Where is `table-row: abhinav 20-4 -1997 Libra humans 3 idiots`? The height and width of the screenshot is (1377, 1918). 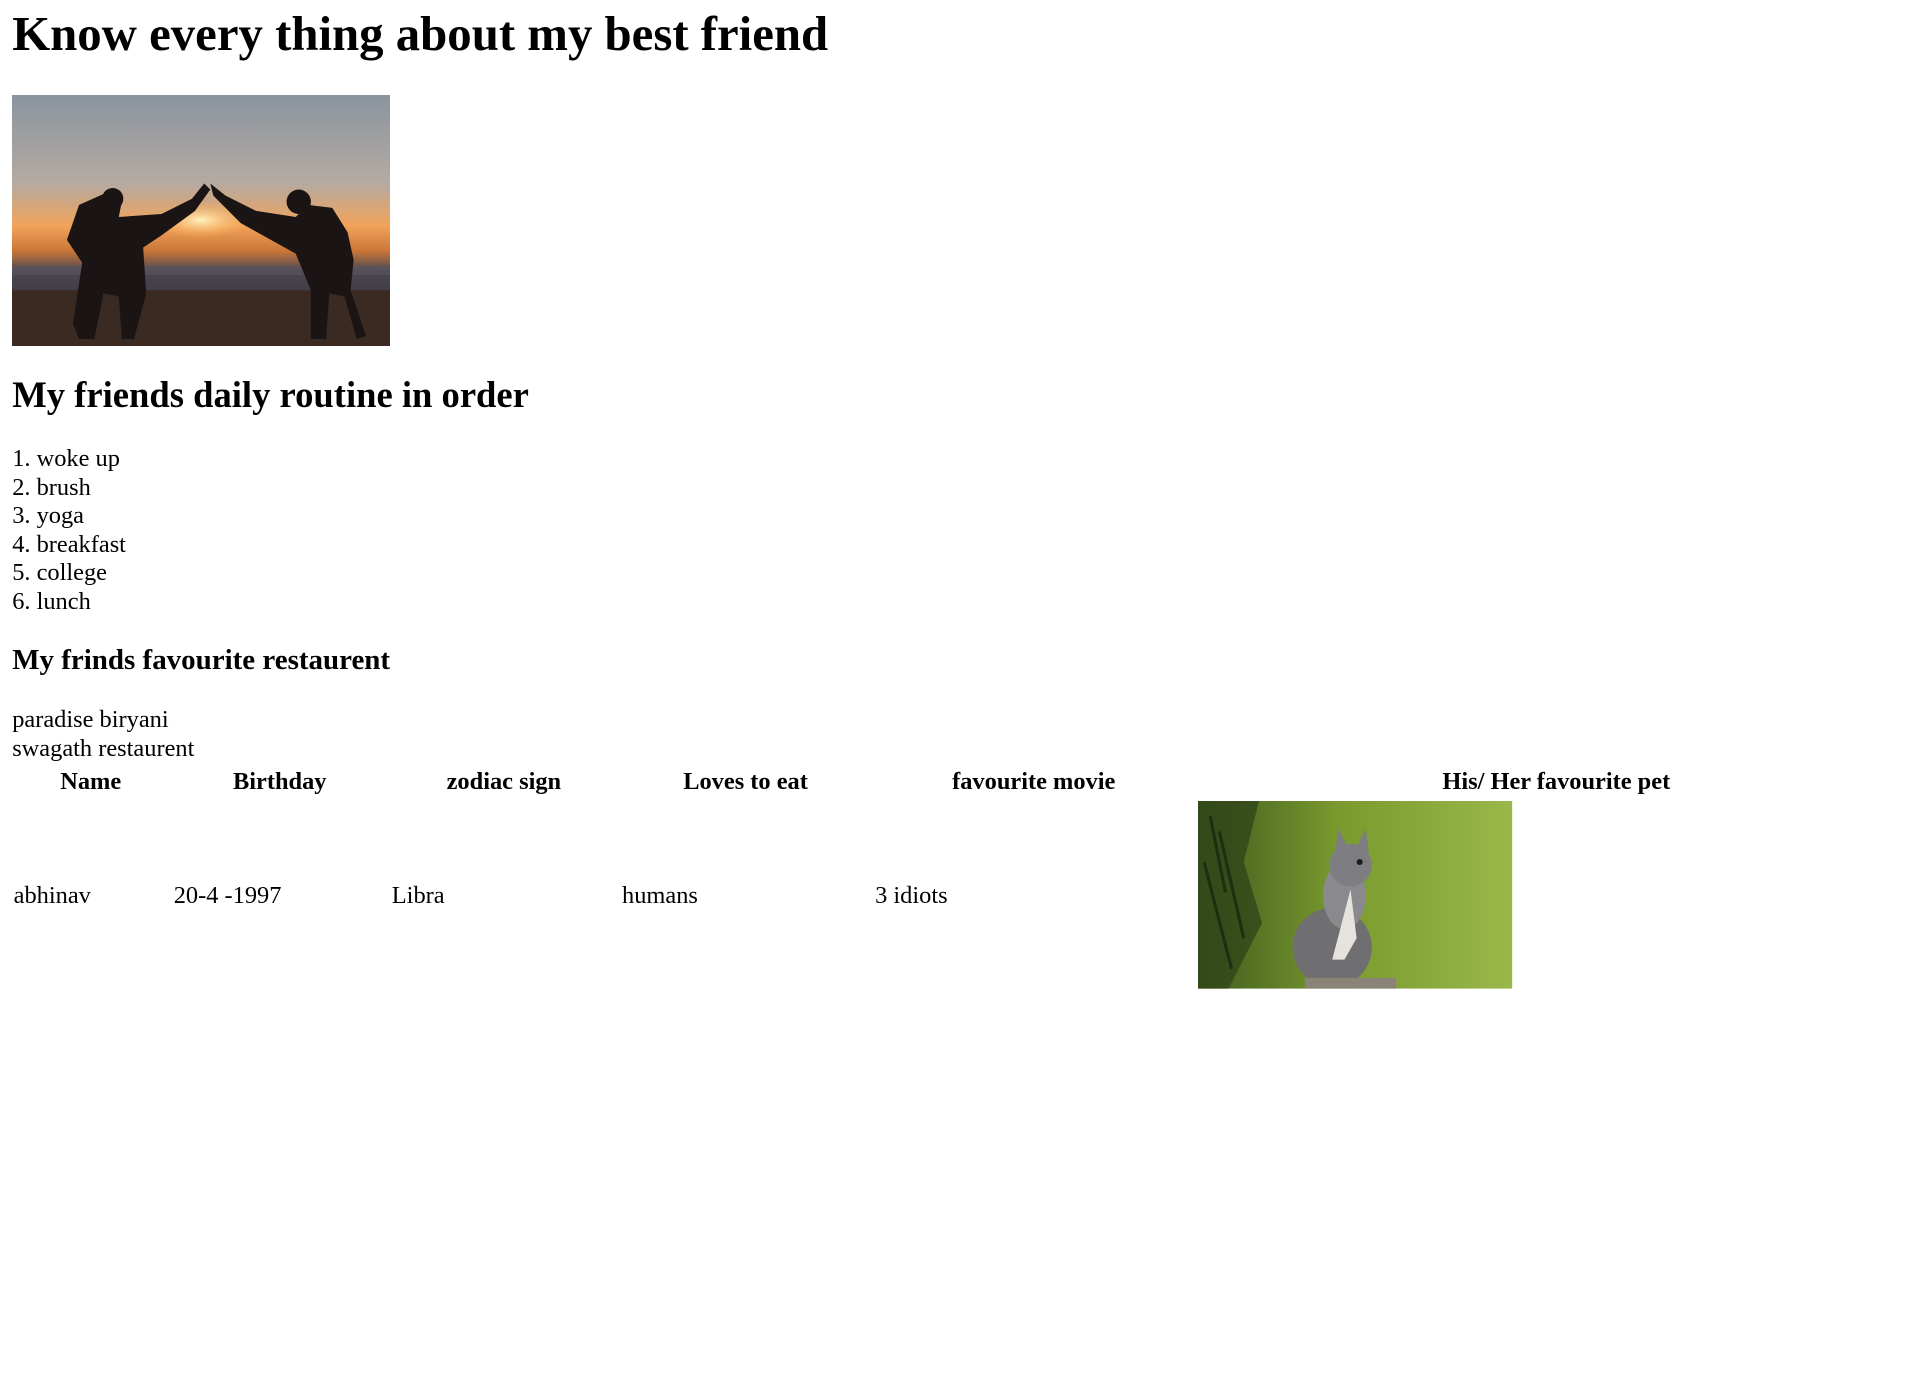 table-row: abhinav 20-4 -1997 Libra humans 3 idiots is located at coordinates (964, 895).